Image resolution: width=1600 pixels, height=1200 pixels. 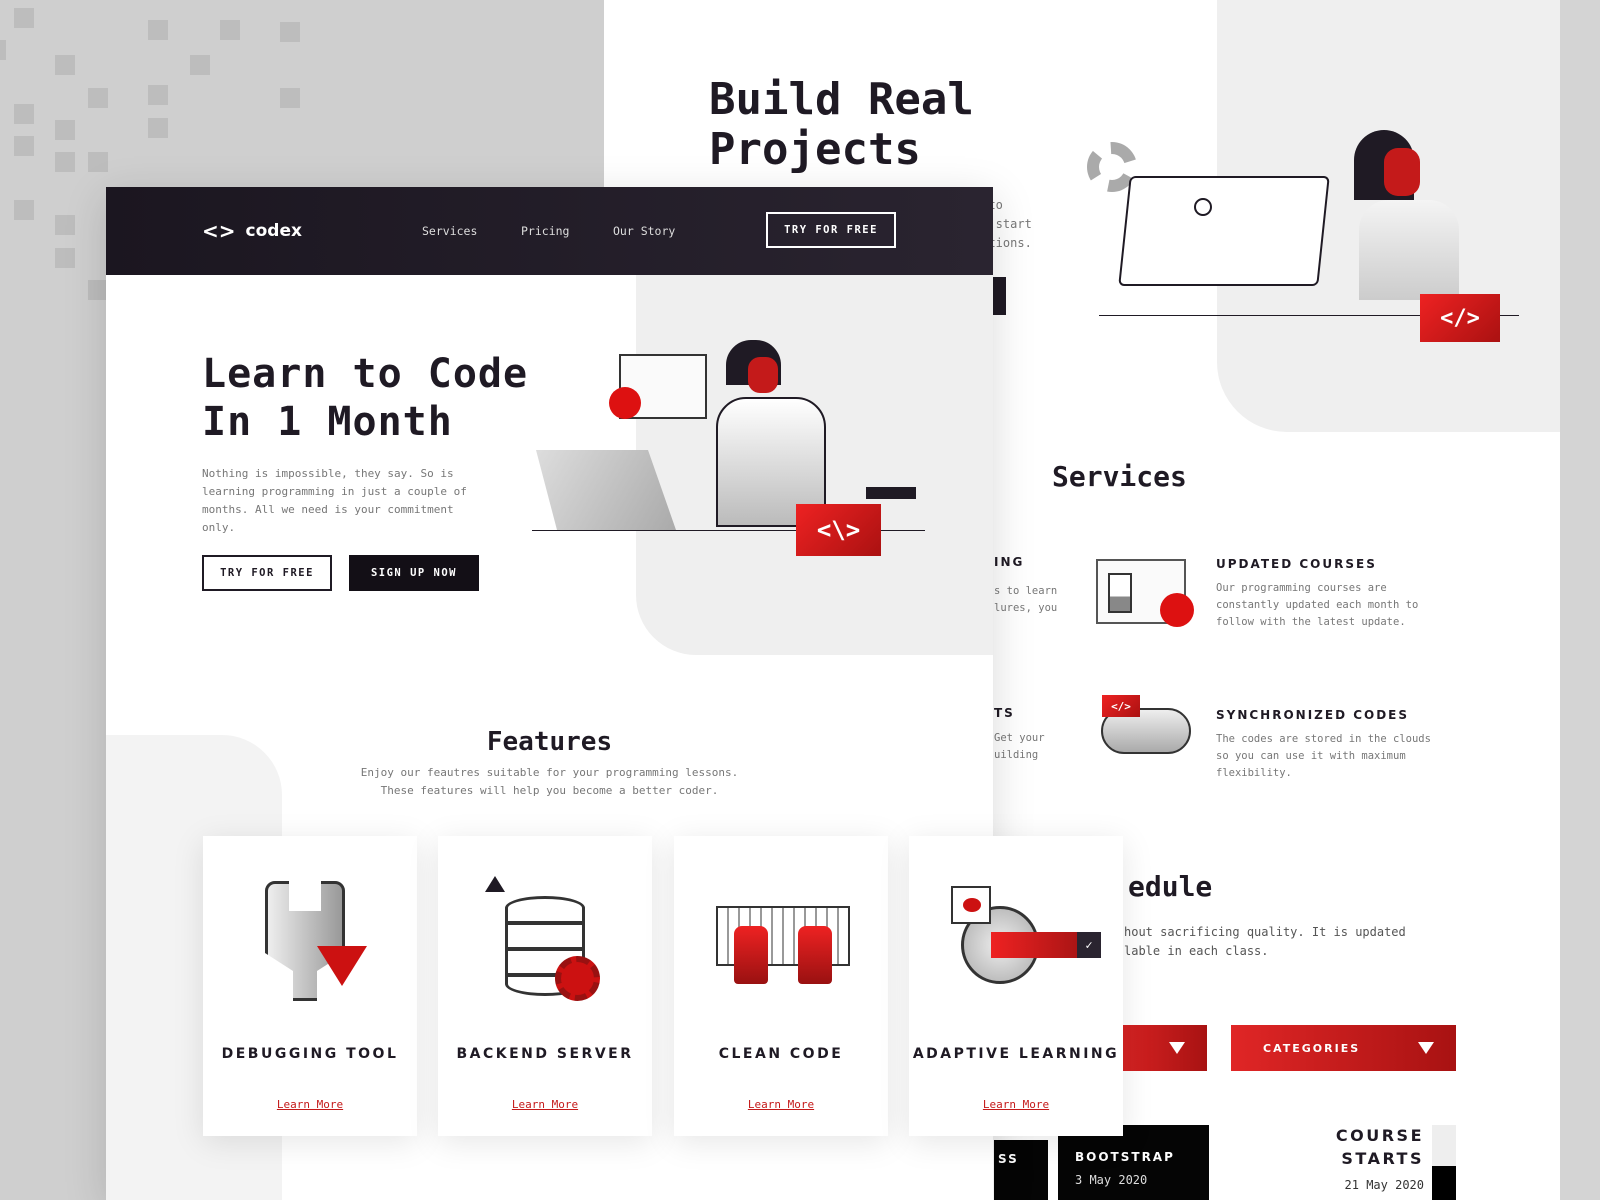 What do you see at coordinates (545, 231) in the screenshot?
I see `nav-pricing: Pricing` at bounding box center [545, 231].